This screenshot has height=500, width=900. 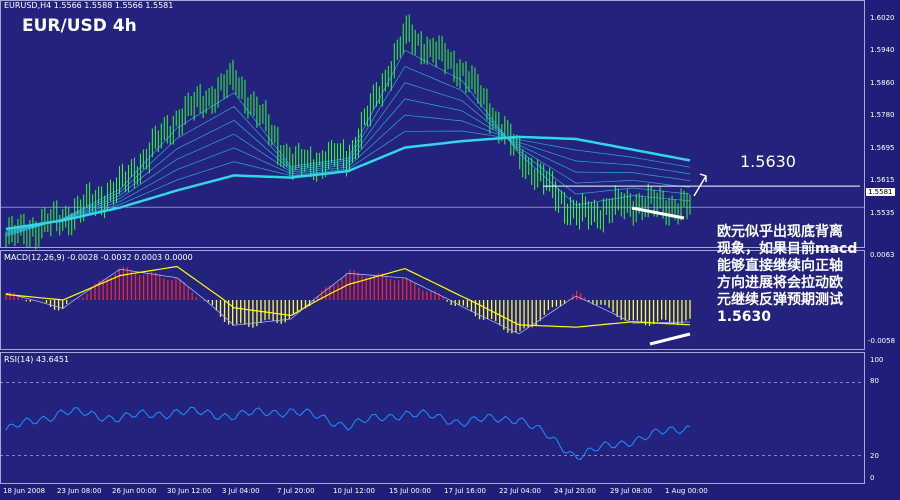 I want to click on time-tick: 23 Jun 08:00, so click(x=79, y=491).